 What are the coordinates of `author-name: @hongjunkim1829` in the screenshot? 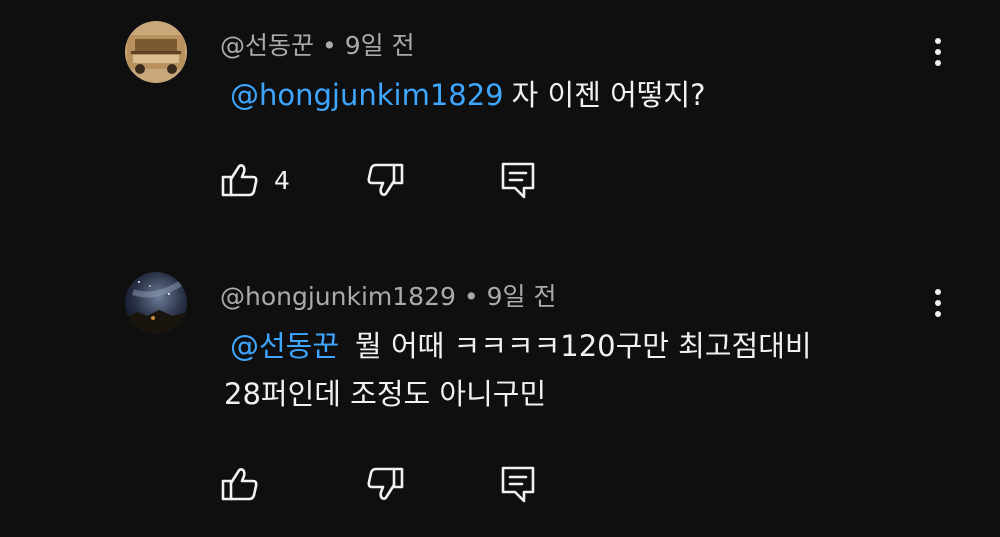 It's located at (338, 296).